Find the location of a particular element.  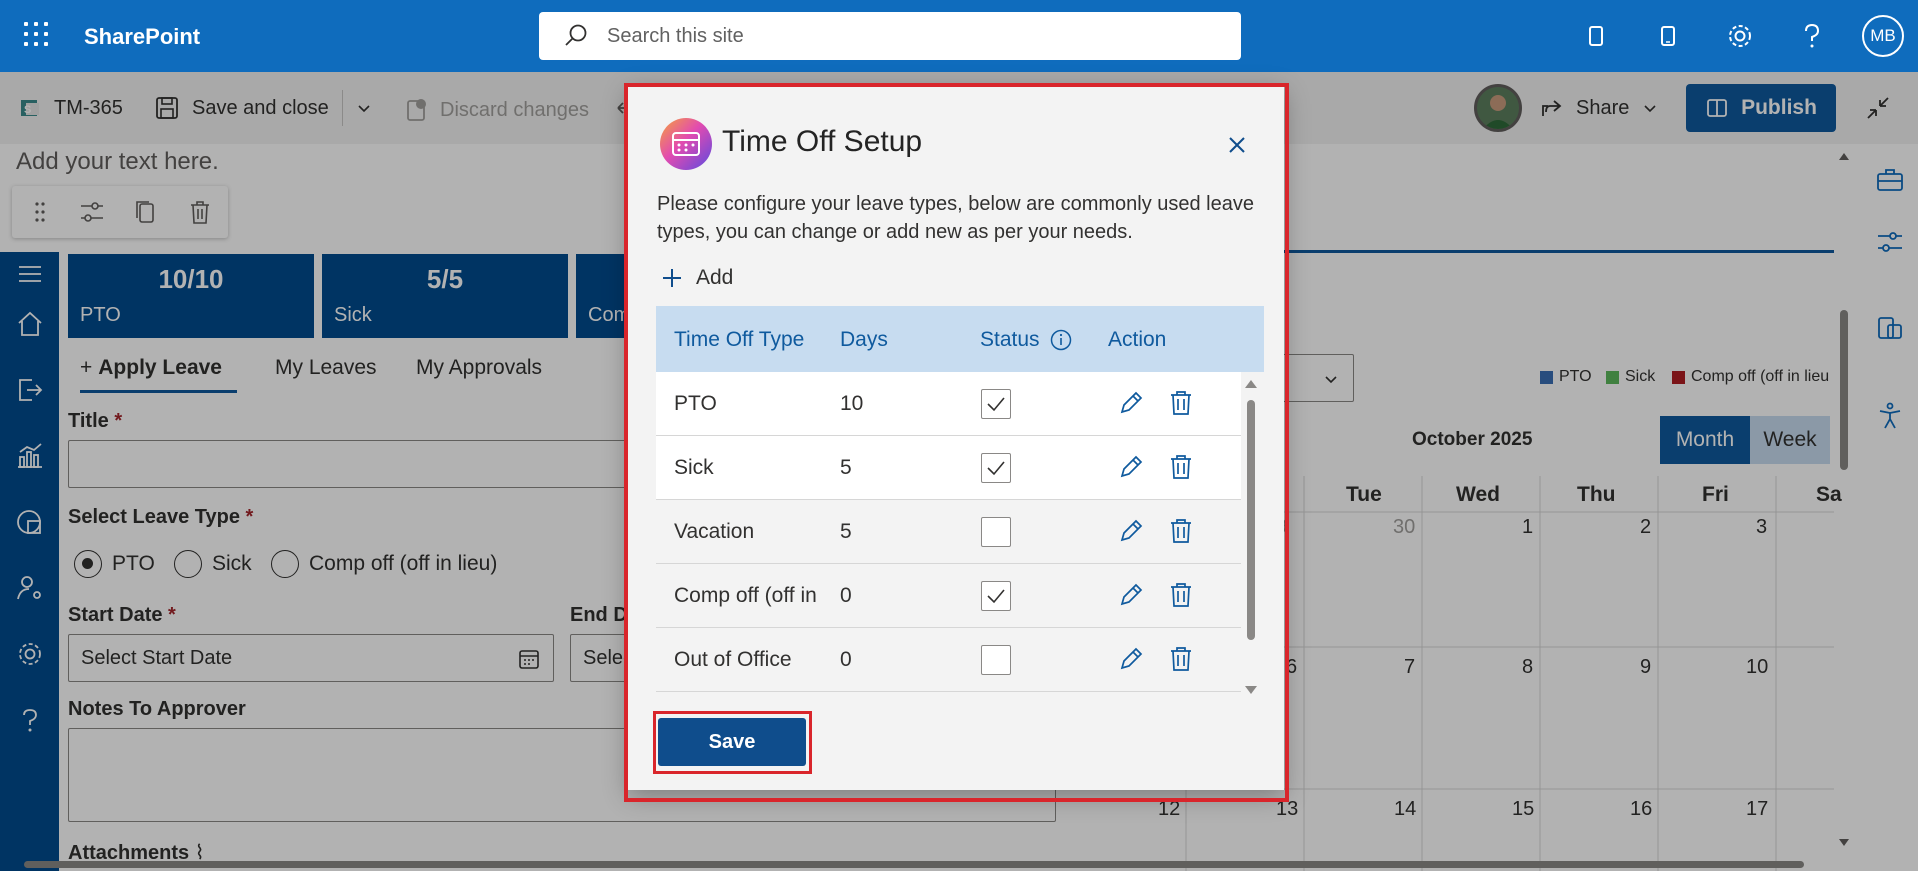

cell-type: Out of Office is located at coordinates (733, 659).